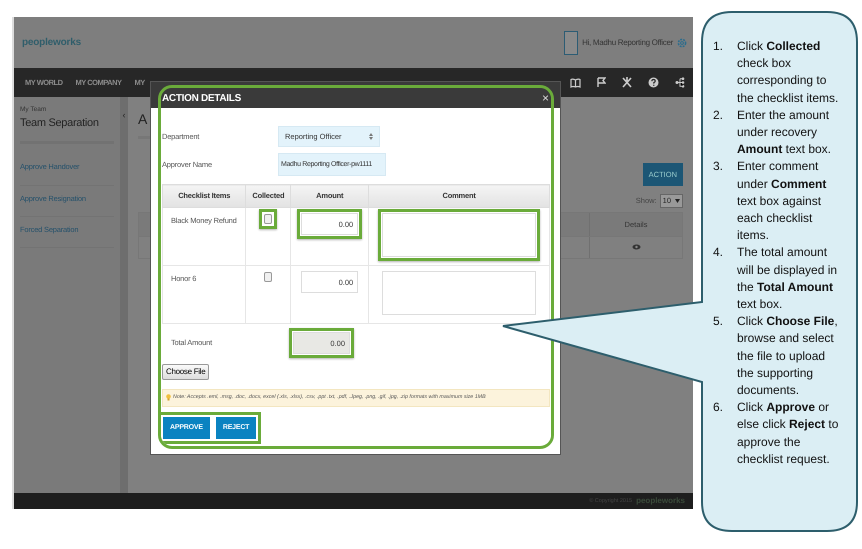 Image resolution: width=862 pixels, height=549 pixels. I want to click on step-number: 2., so click(718, 115).